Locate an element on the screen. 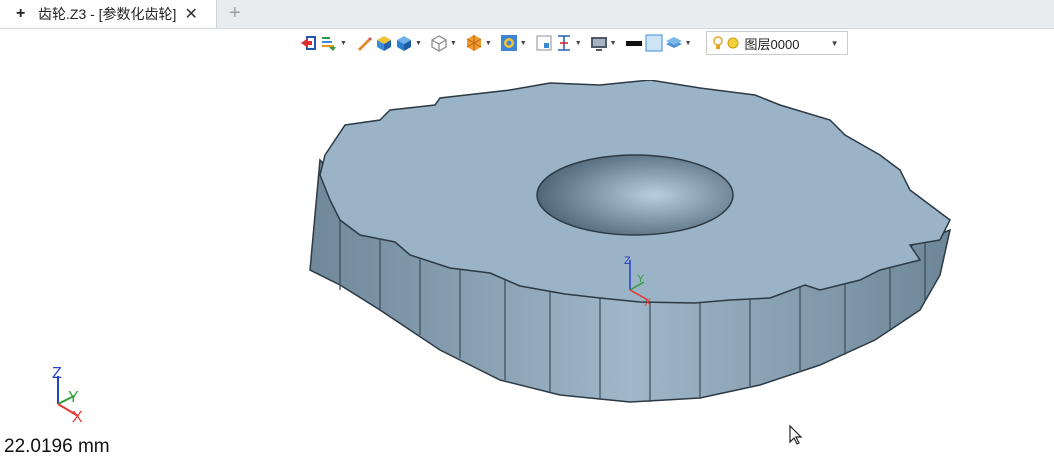  wireframe-button: ▼ is located at coordinates (446, 43).